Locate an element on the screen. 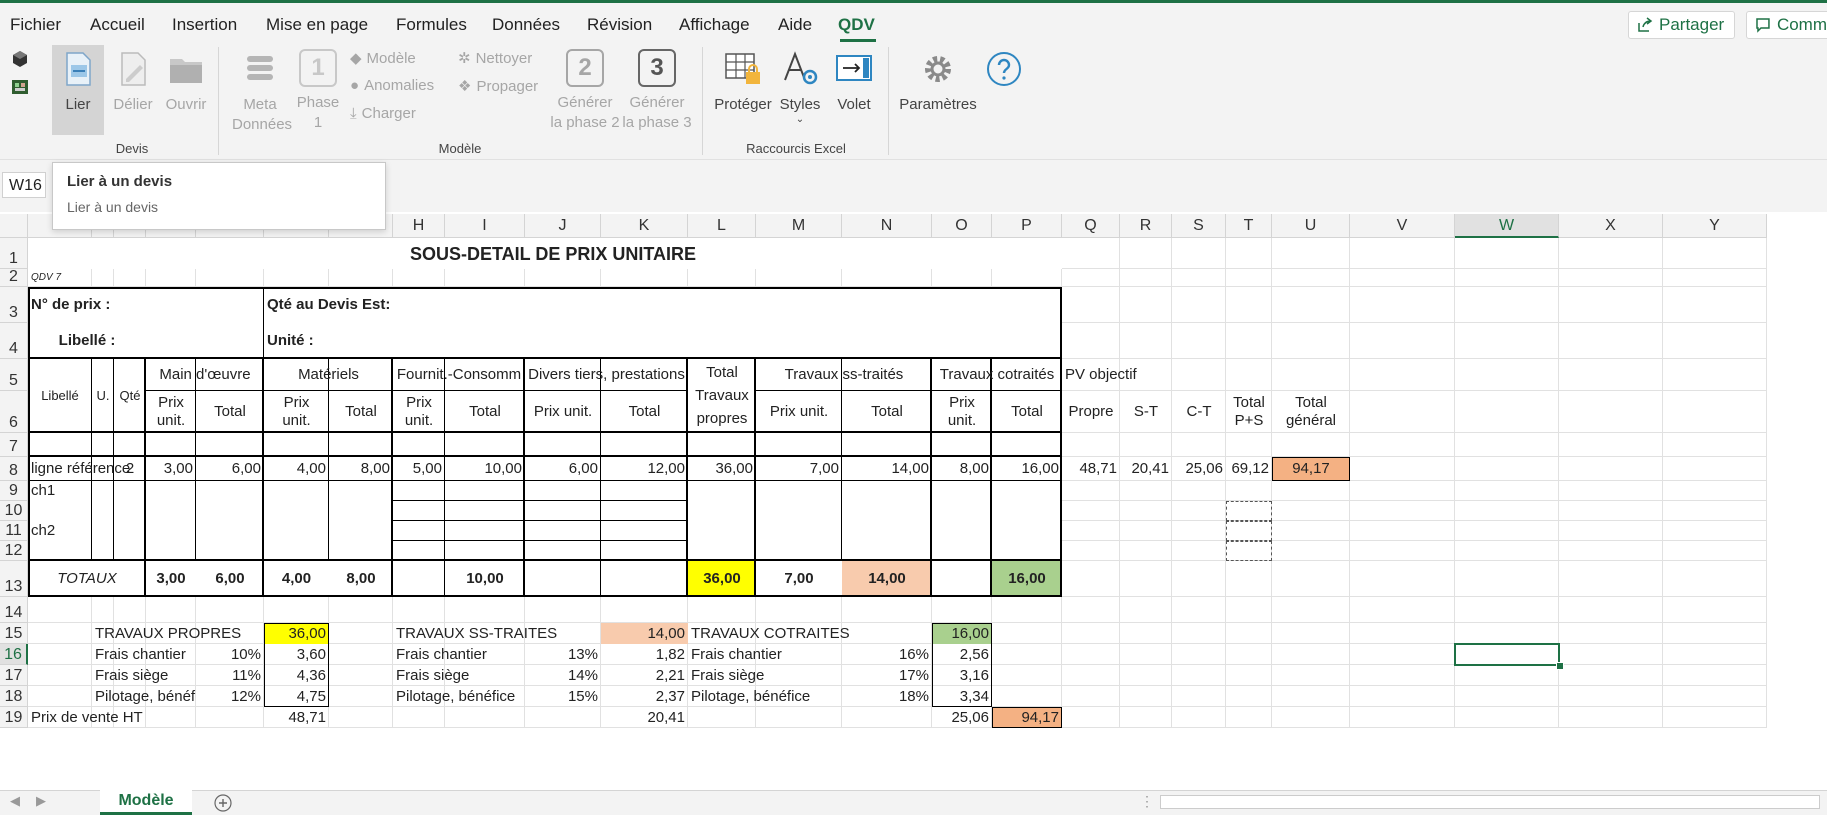 Image resolution: width=1827 pixels, height=815 pixels. row-header: 15 is located at coordinates (14, 633).